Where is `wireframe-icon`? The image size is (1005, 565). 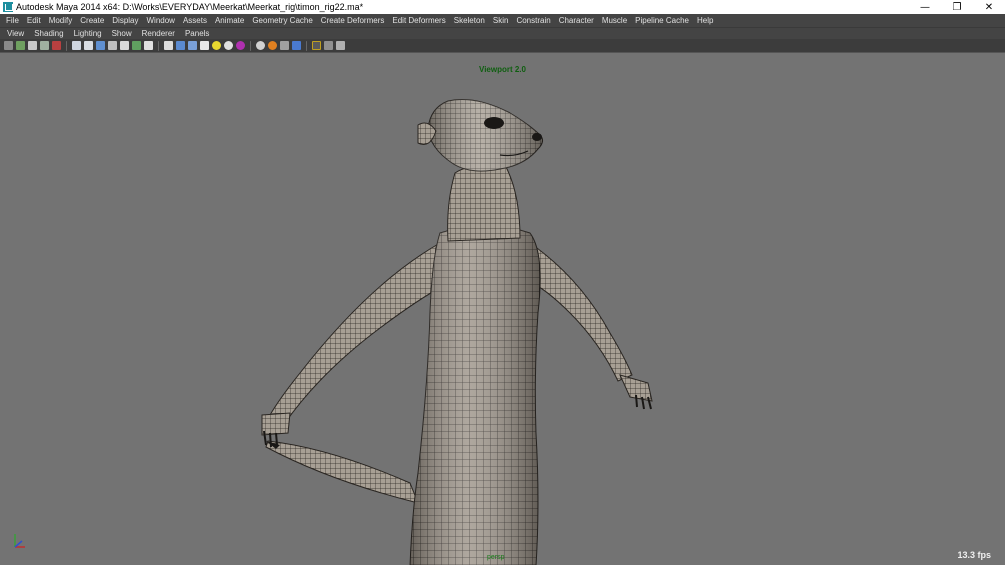
wireframe-icon is located at coordinates (88, 45).